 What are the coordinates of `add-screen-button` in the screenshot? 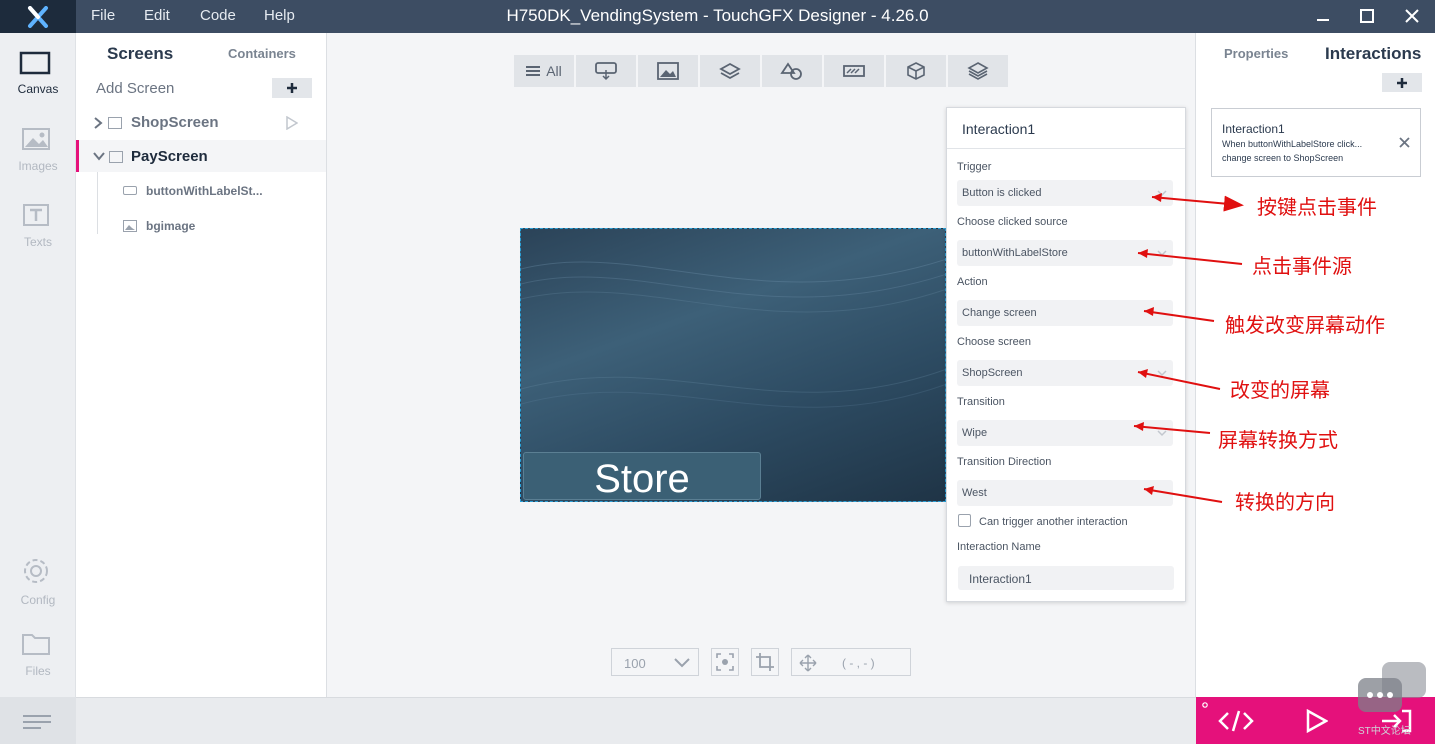 It's located at (292, 88).